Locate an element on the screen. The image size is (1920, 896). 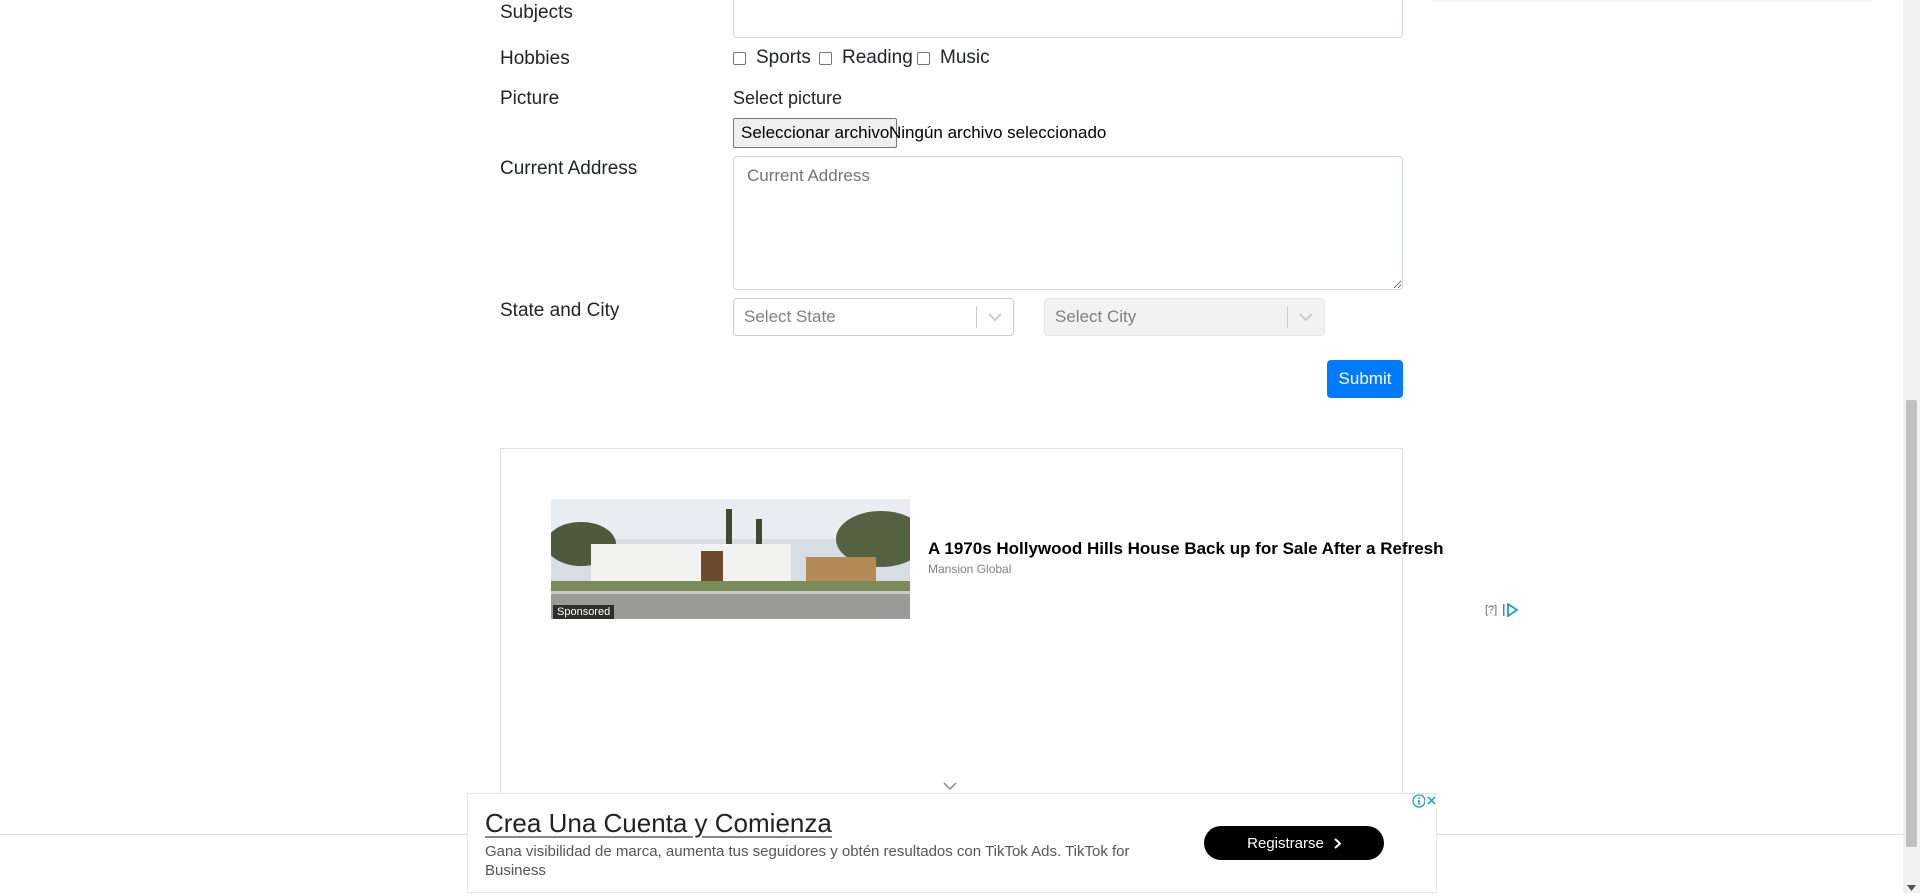
picture-label: Picture is located at coordinates (530, 98).